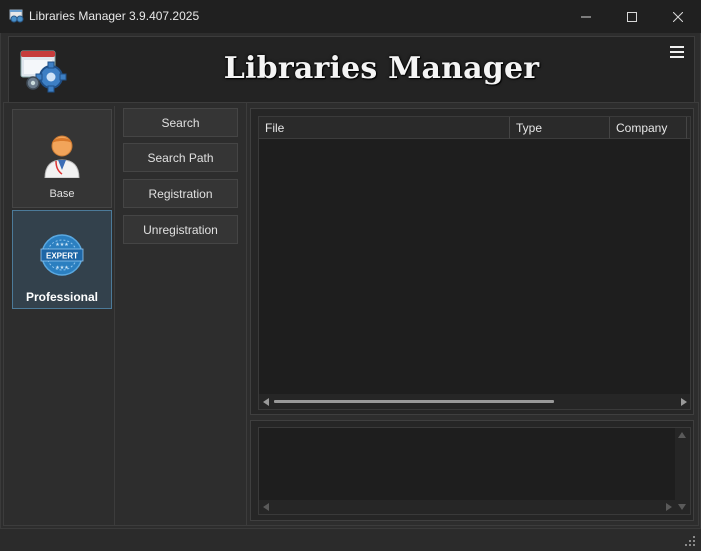 This screenshot has width=701, height=551. Describe the element at coordinates (690, 541) in the screenshot. I see `resize-grip-icon` at that location.